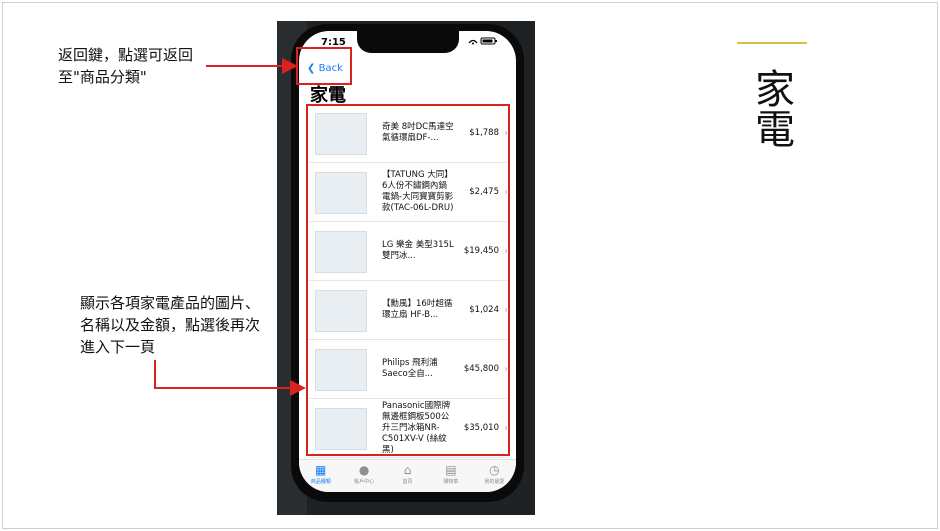  Describe the element at coordinates (772, 43) in the screenshot. I see `side-accent-line` at that location.